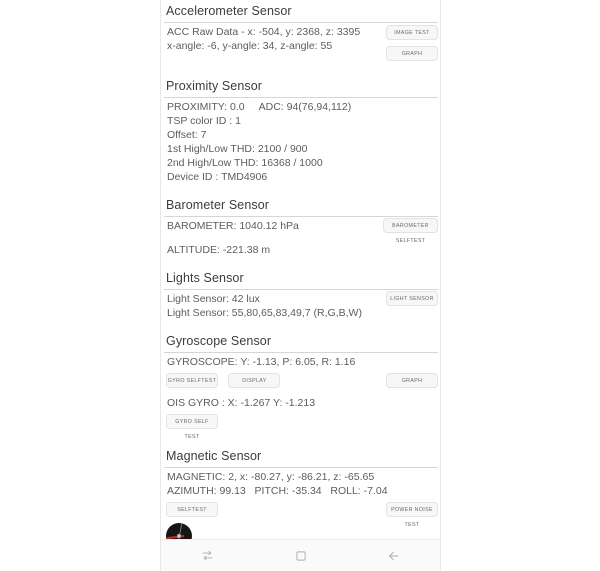 The width and height of the screenshot is (600, 571). What do you see at coordinates (300, 382) in the screenshot?
I see `gyro-button-row-1: GYRO SELFTEST DISPLAY GRAPH` at bounding box center [300, 382].